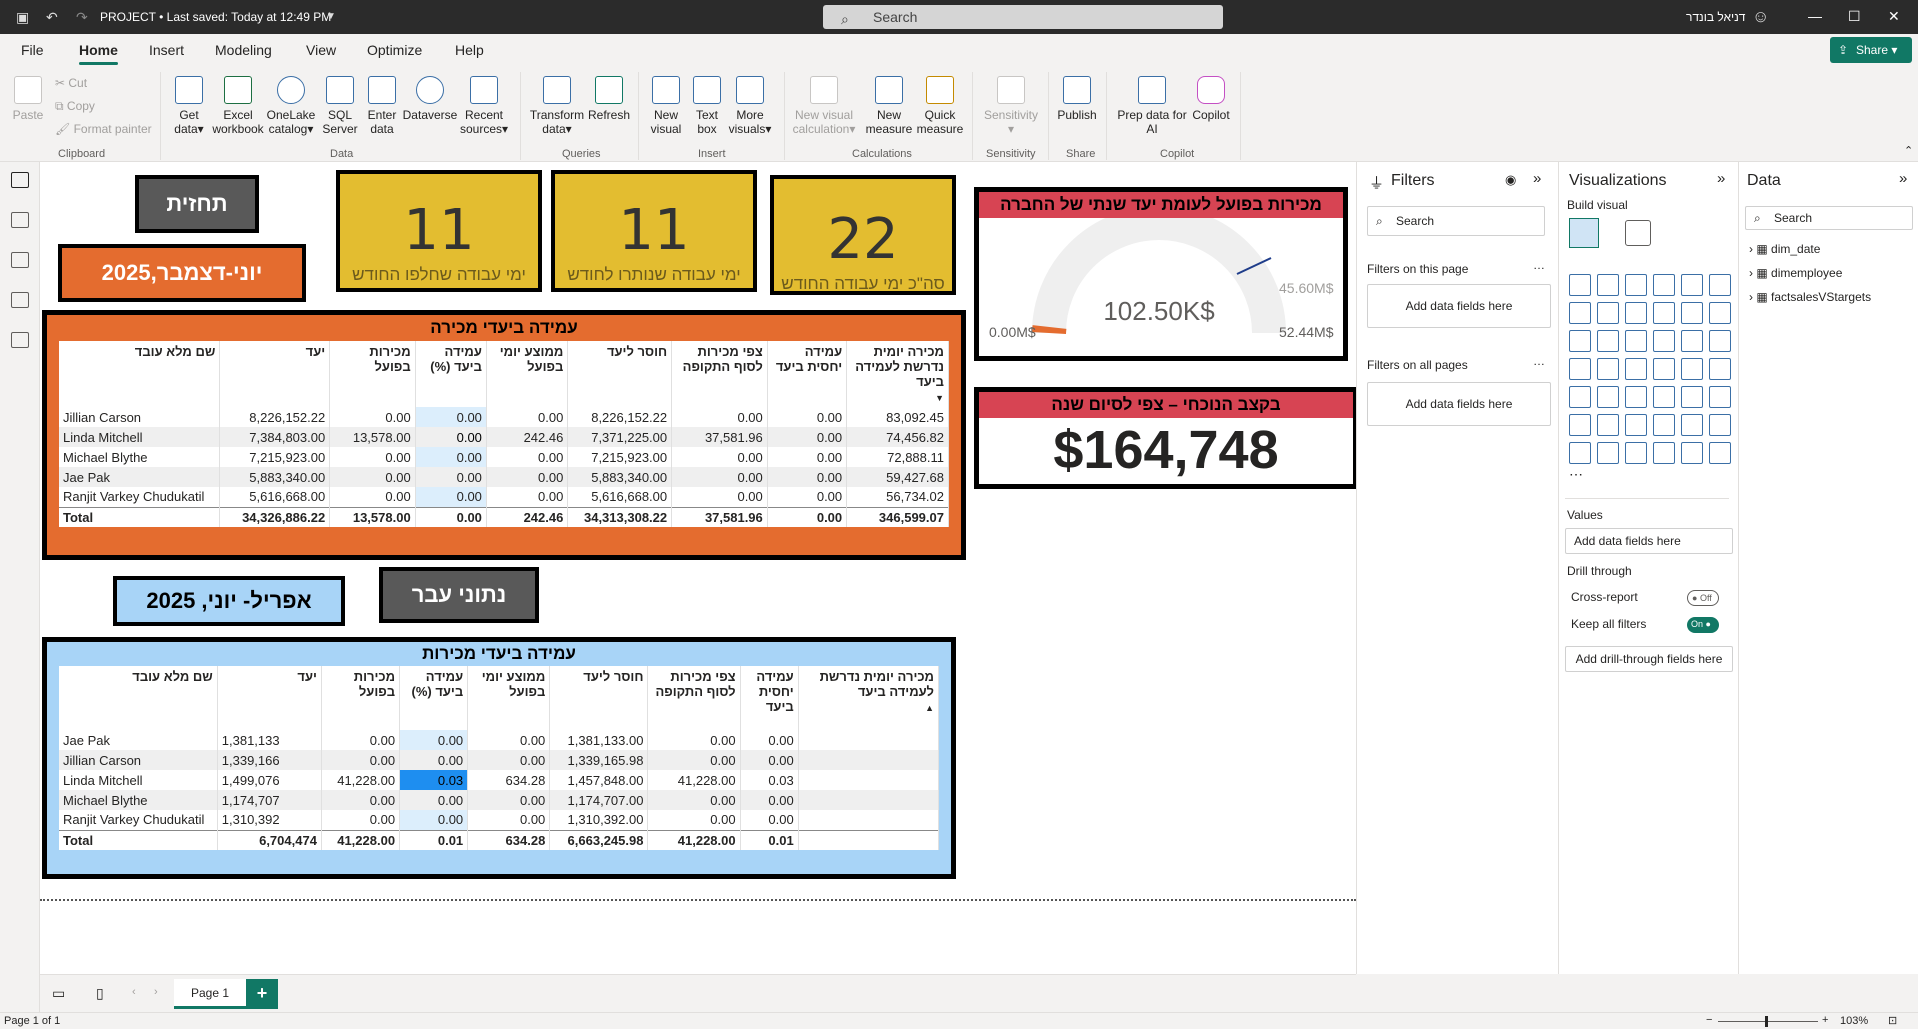  What do you see at coordinates (82, 17) in the screenshot?
I see `redo-icon: ↷` at bounding box center [82, 17].